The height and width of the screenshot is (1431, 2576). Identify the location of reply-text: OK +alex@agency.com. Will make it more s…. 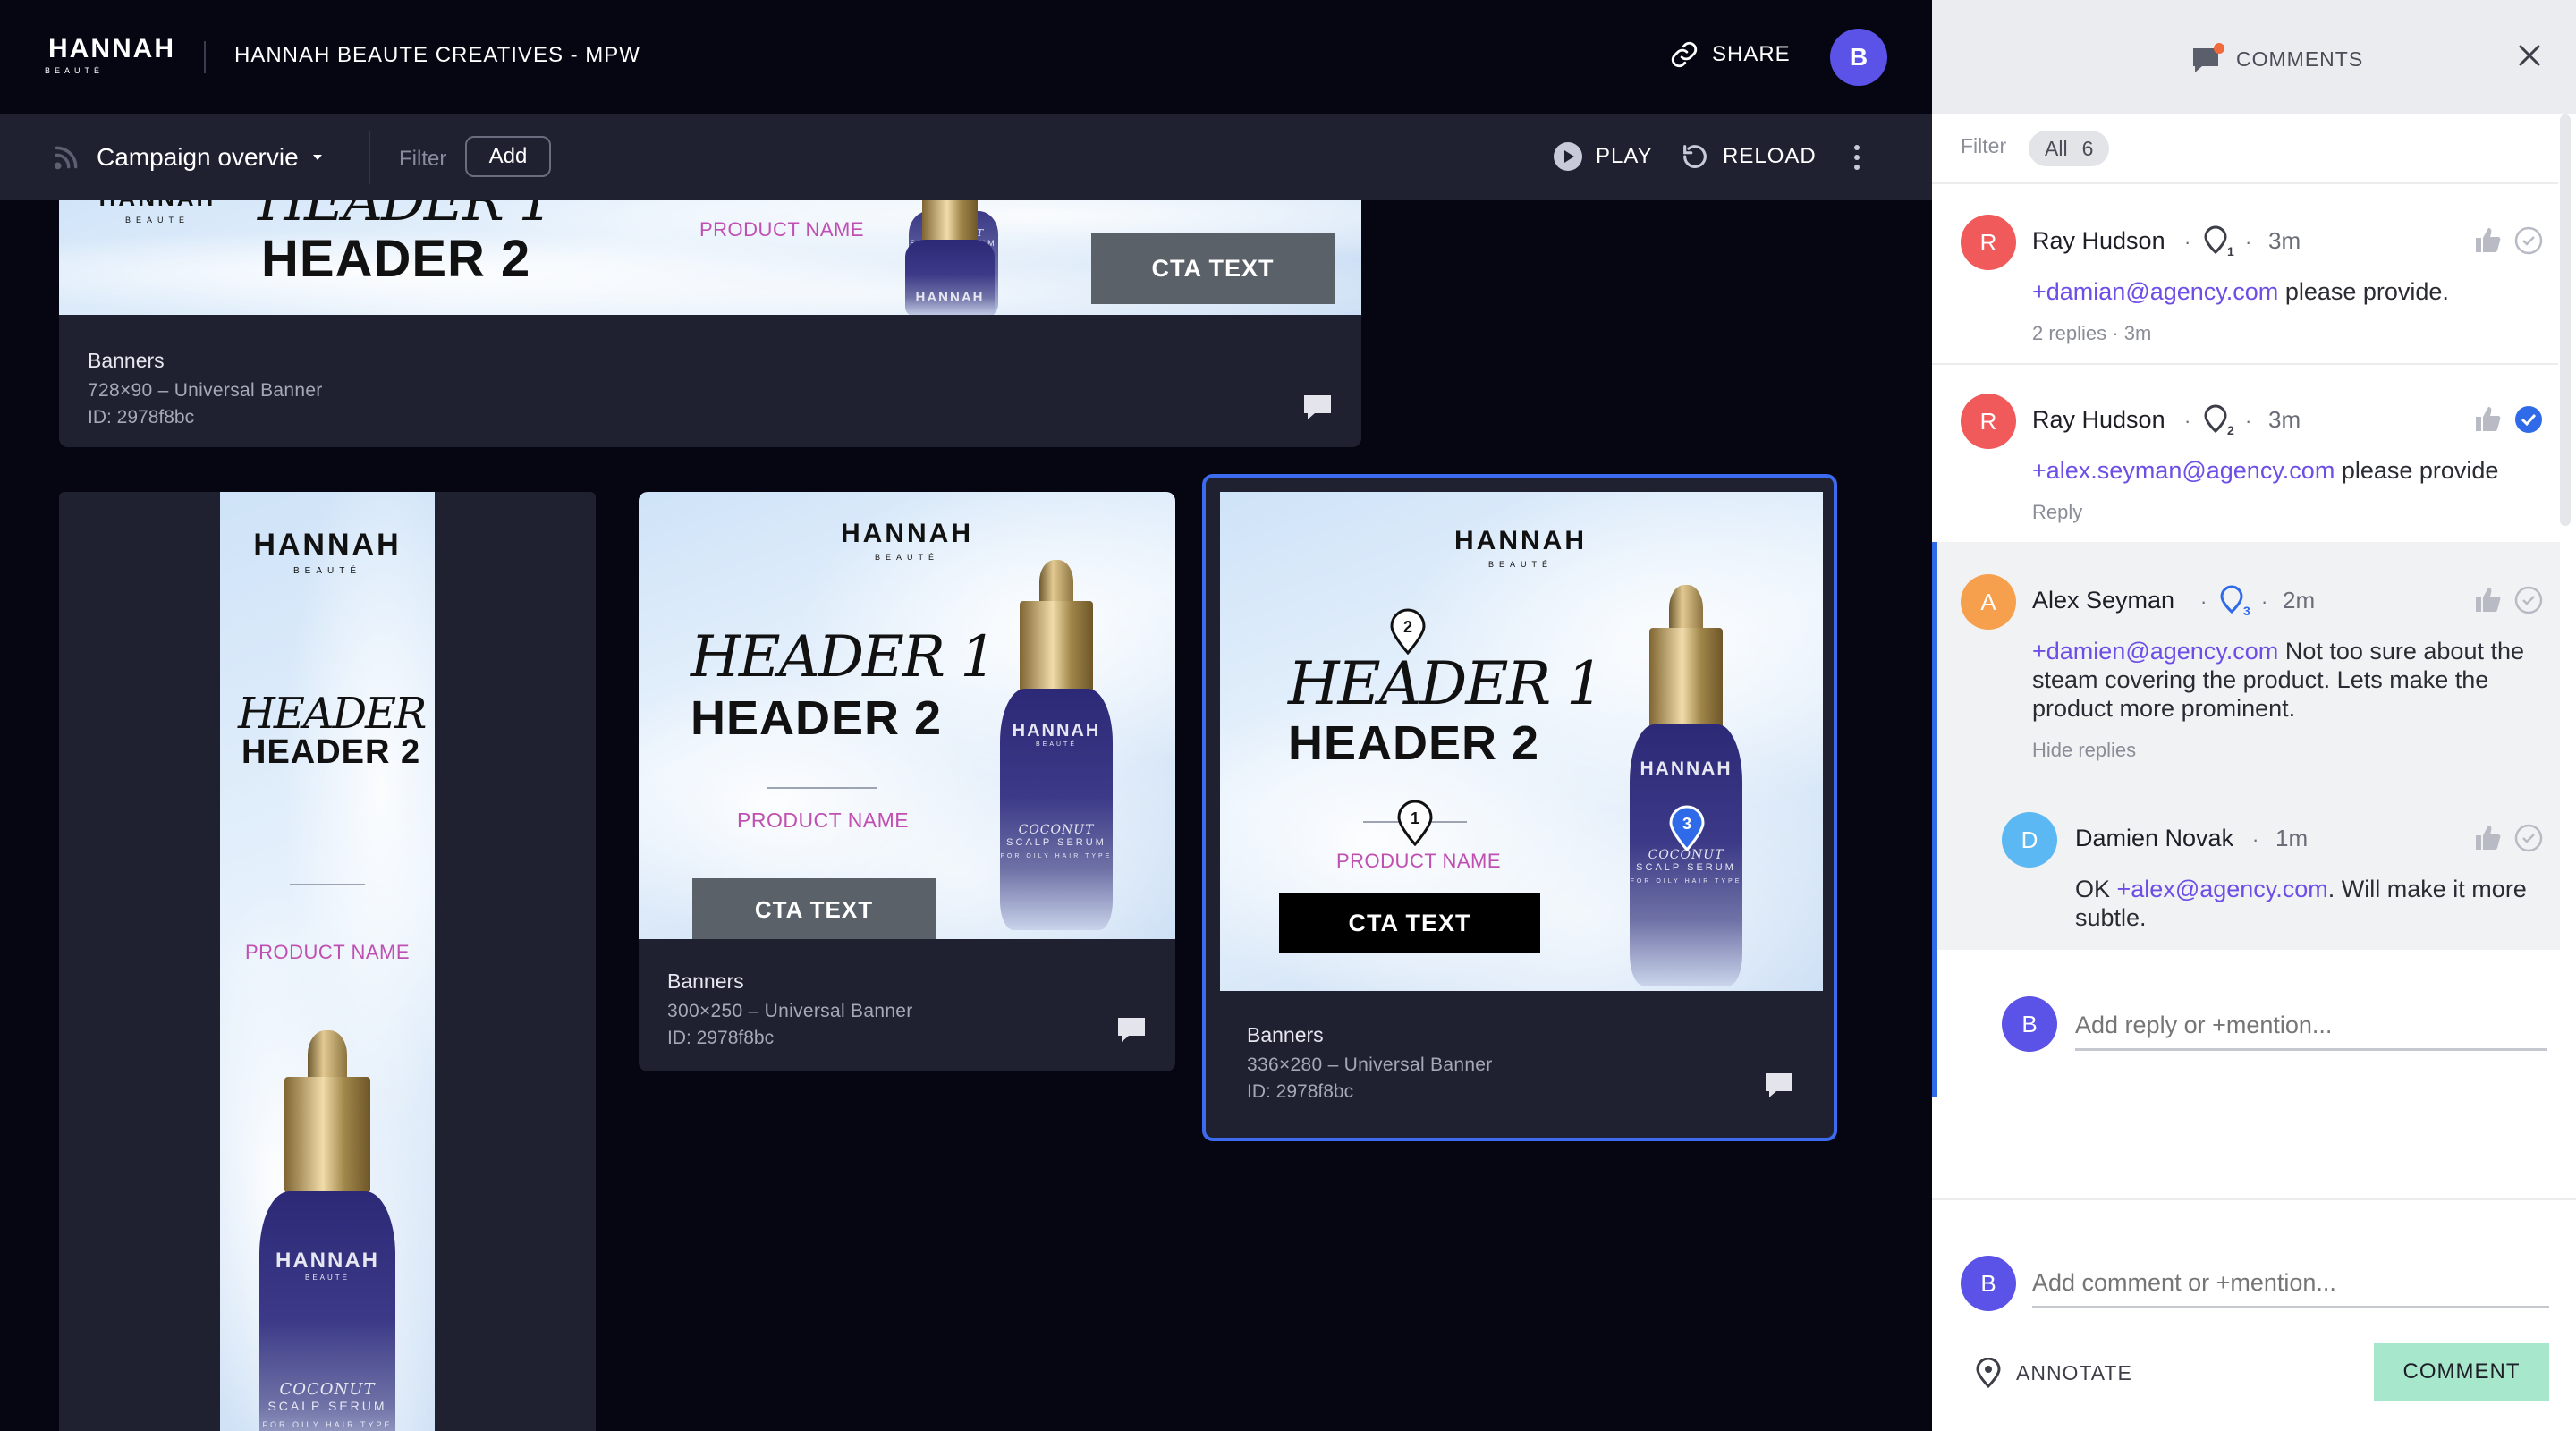
(2301, 904).